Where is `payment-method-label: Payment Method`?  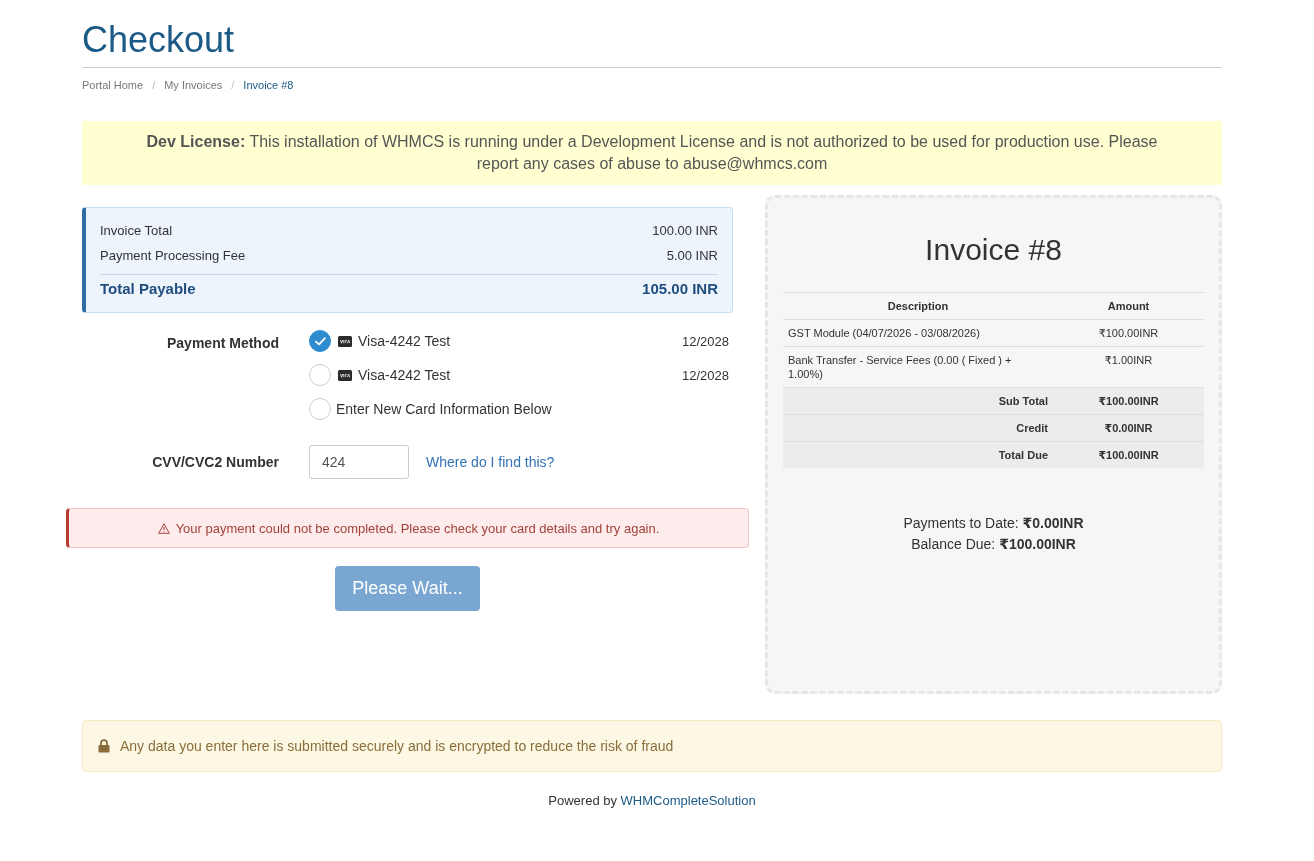 payment-method-label: Payment Method is located at coordinates (223, 343).